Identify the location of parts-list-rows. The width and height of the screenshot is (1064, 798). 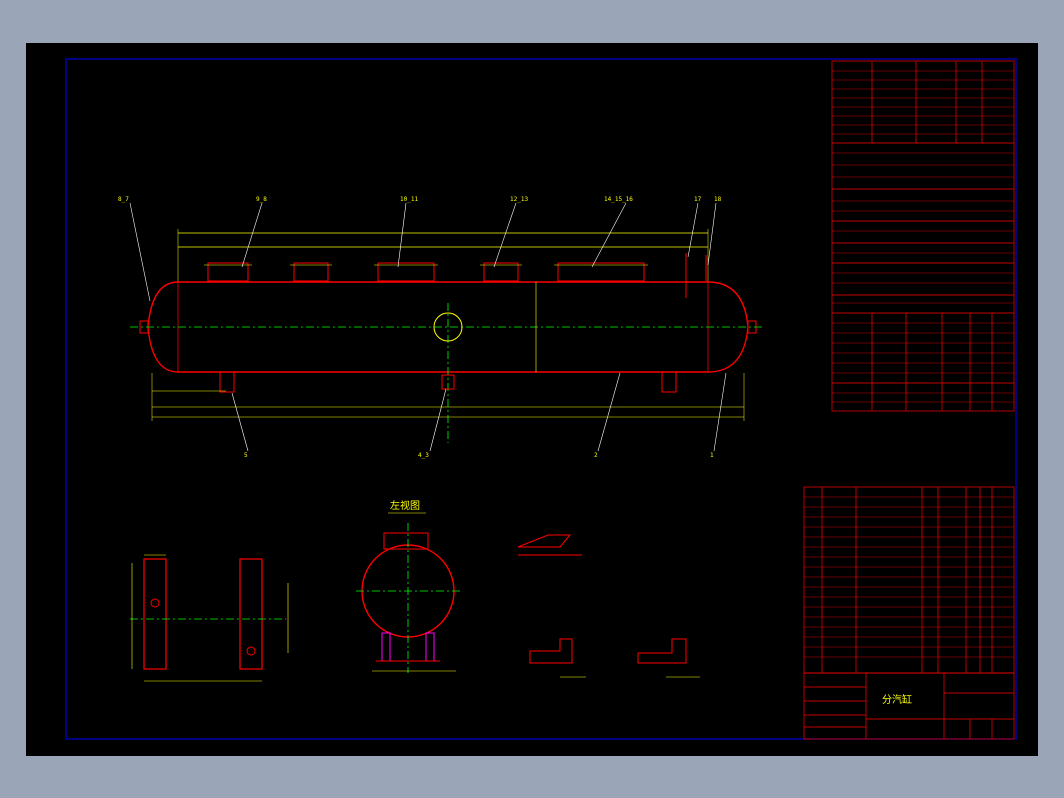
(909, 577).